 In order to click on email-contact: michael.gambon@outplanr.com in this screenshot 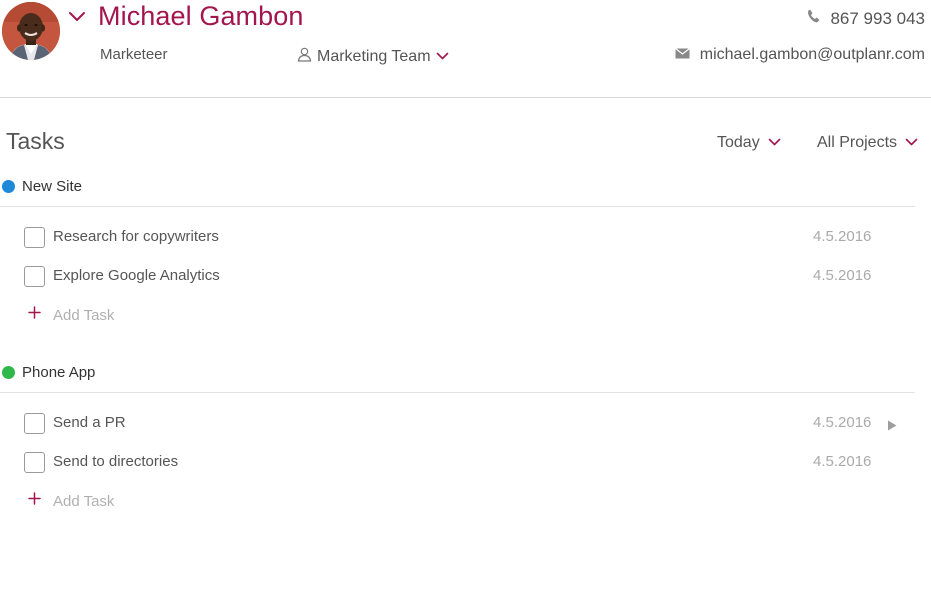, I will do `click(799, 55)`.